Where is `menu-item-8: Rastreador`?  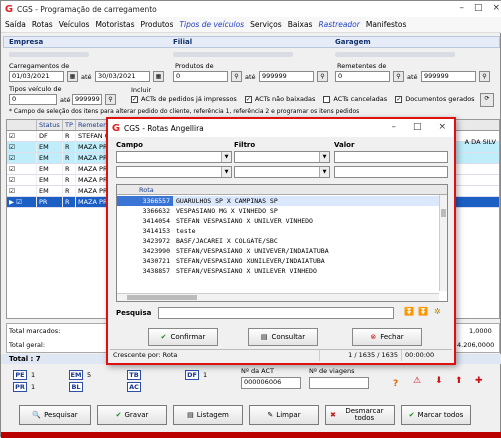
menu-item-8: Rastreador is located at coordinates (338, 24).